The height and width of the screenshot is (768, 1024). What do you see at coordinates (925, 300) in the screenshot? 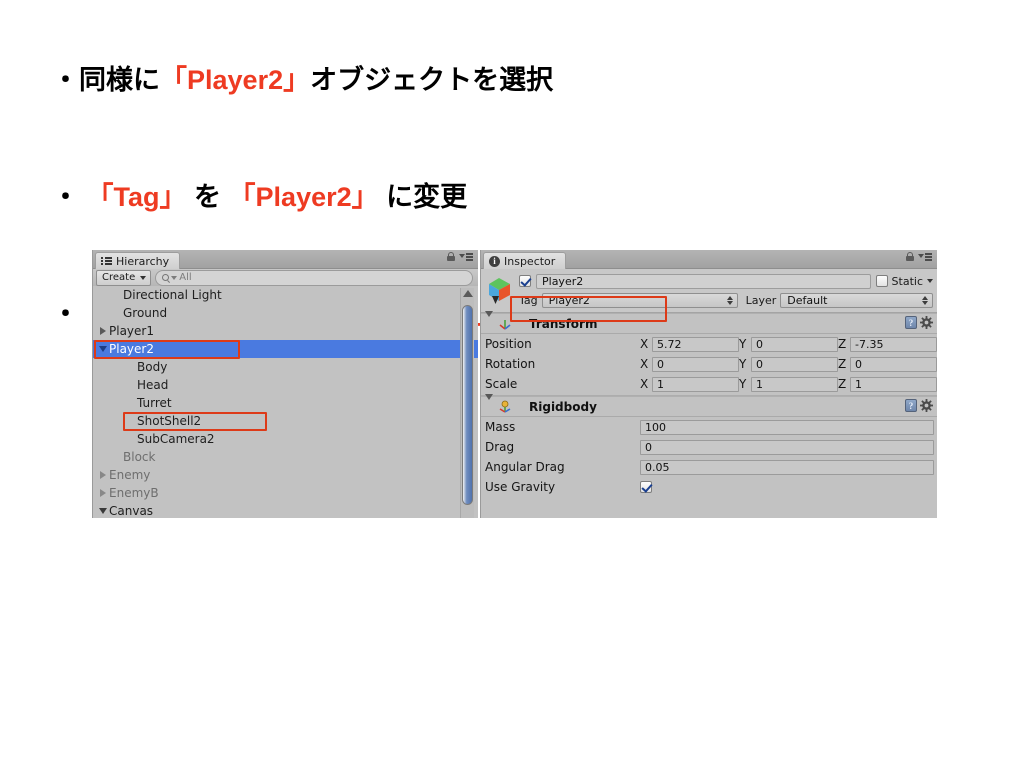
I see `layer-updown-icon` at bounding box center [925, 300].